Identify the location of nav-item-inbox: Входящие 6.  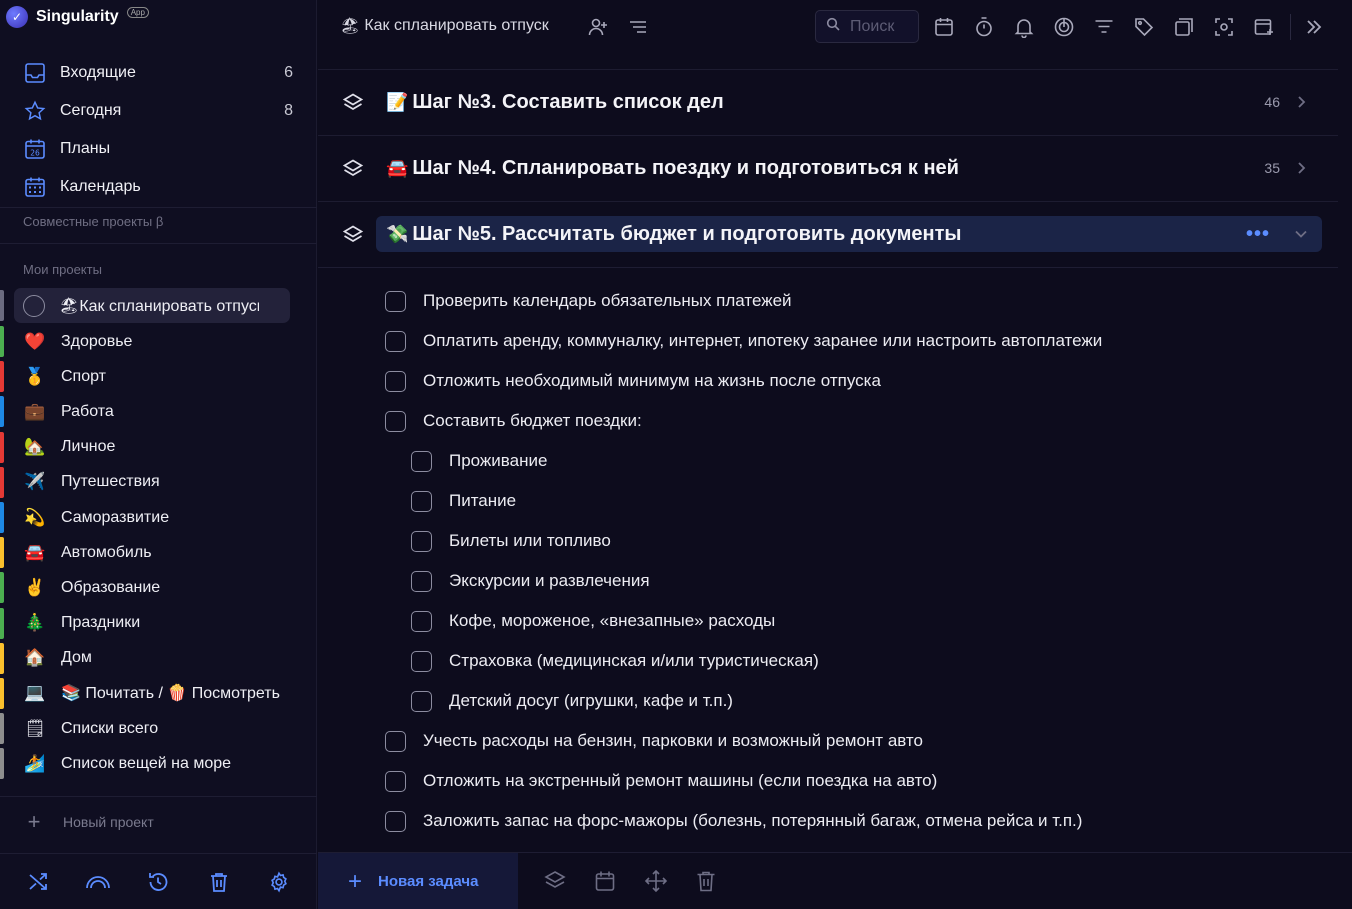
(158, 73).